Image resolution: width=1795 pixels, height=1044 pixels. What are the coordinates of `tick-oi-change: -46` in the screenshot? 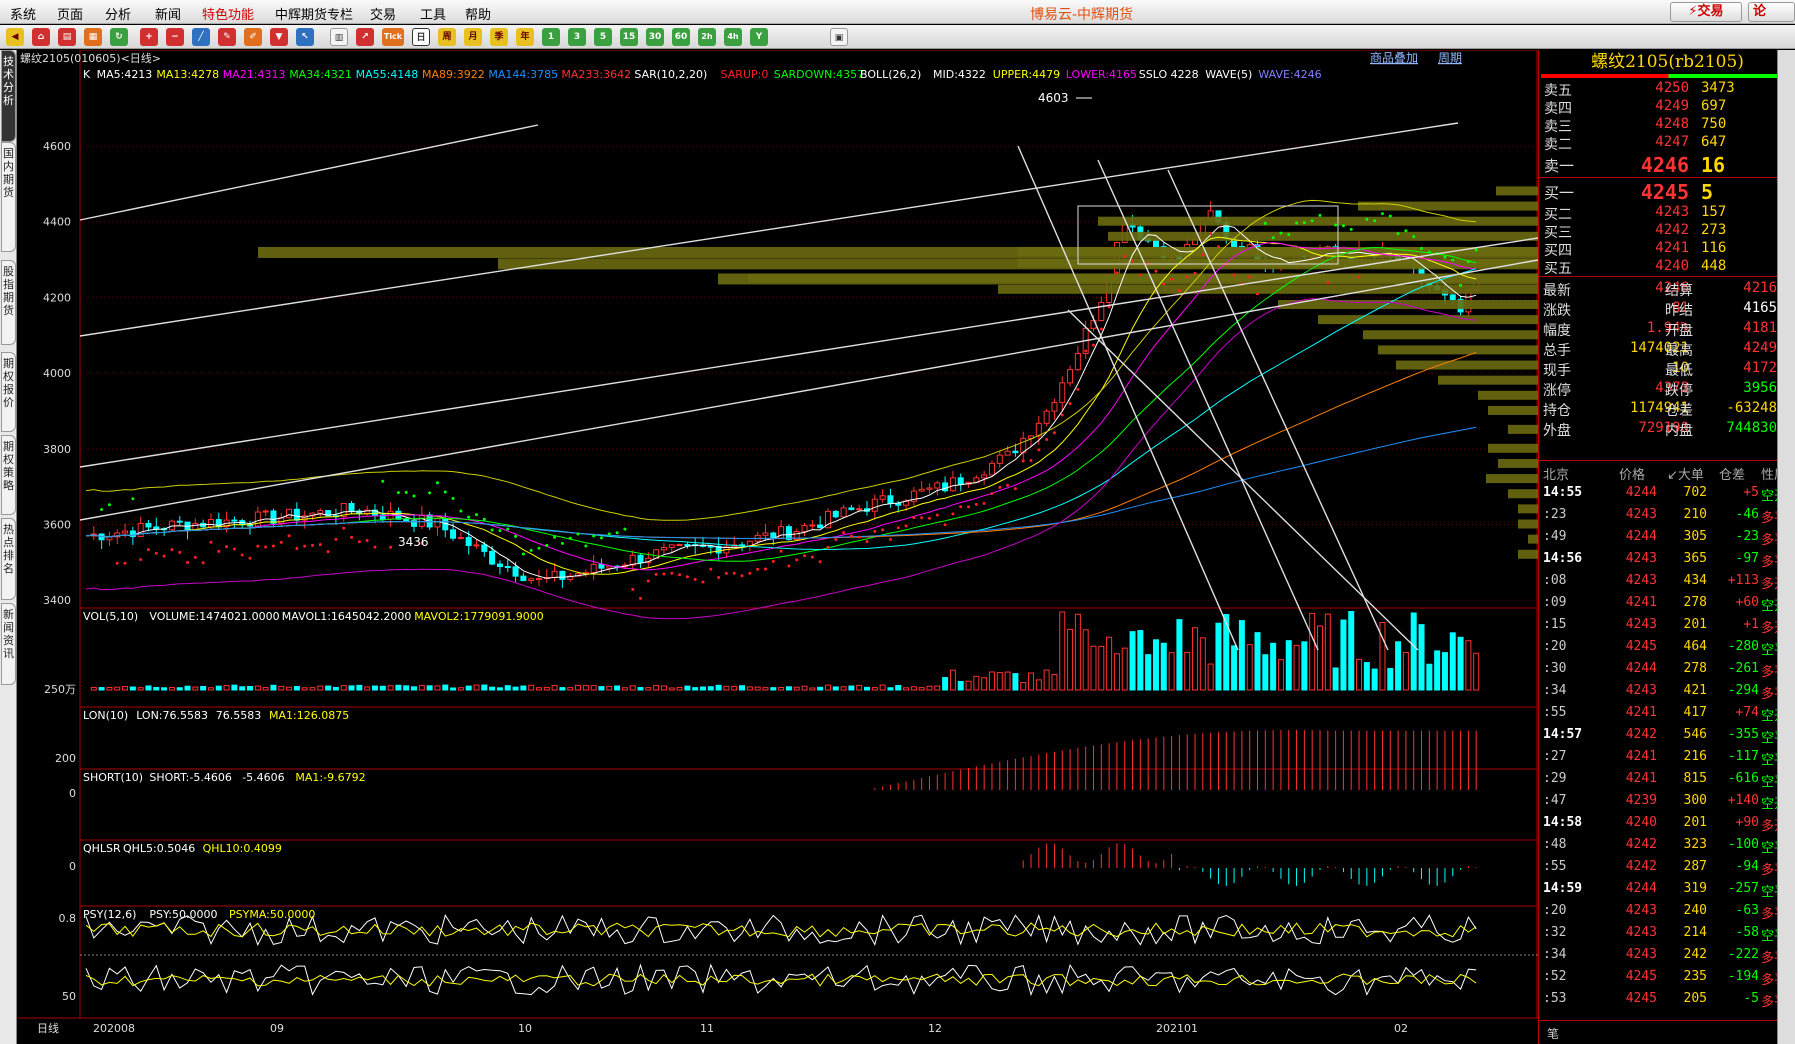 It's located at (1747, 514).